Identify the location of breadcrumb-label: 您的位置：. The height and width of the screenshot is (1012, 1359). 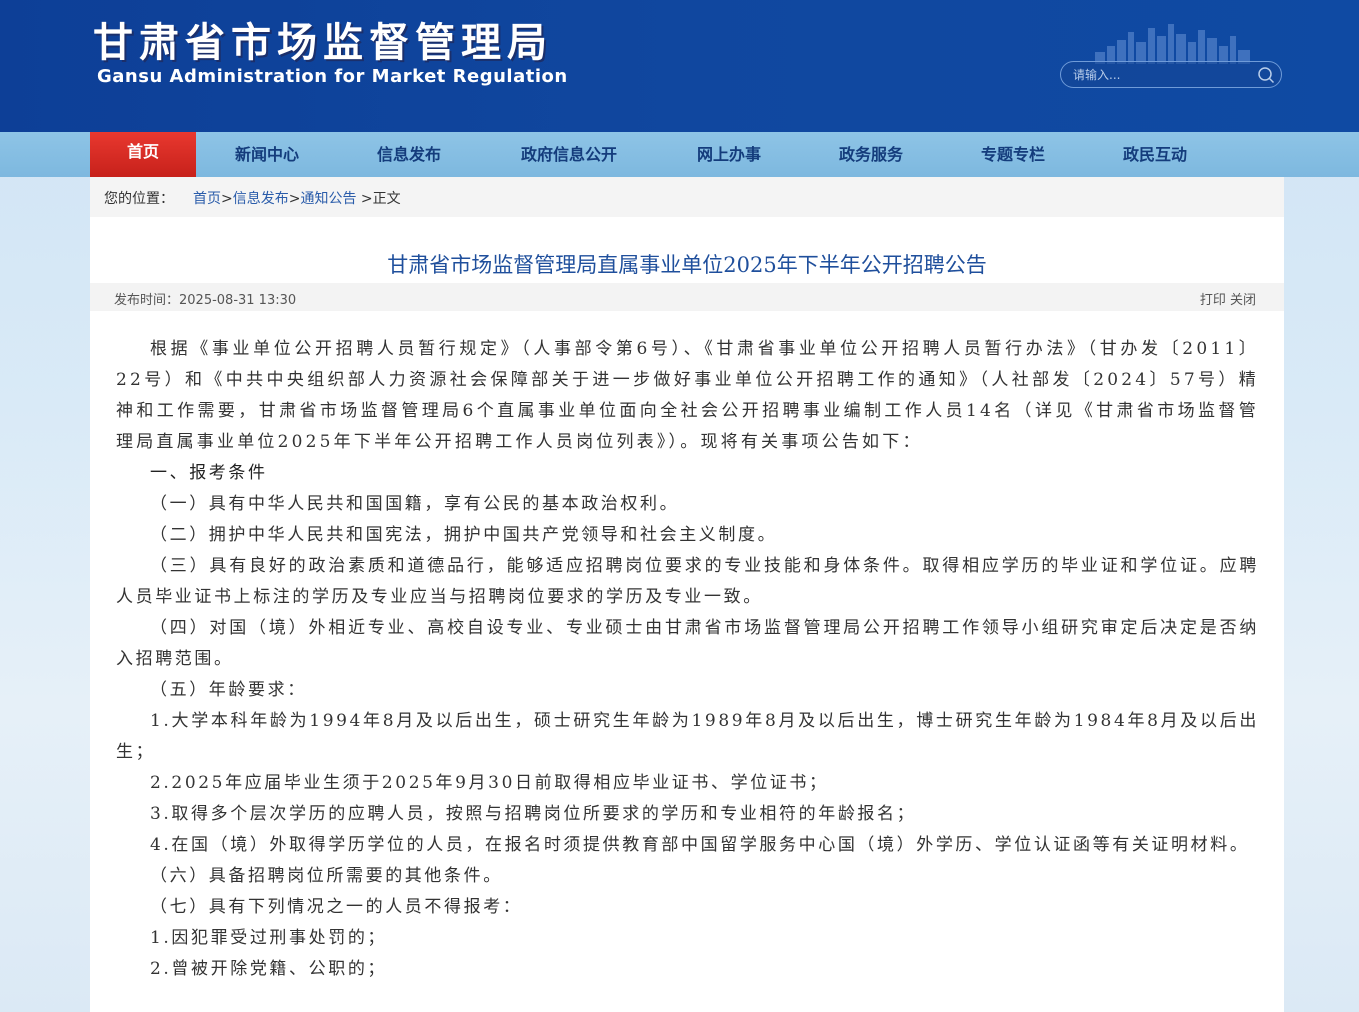
(139, 199).